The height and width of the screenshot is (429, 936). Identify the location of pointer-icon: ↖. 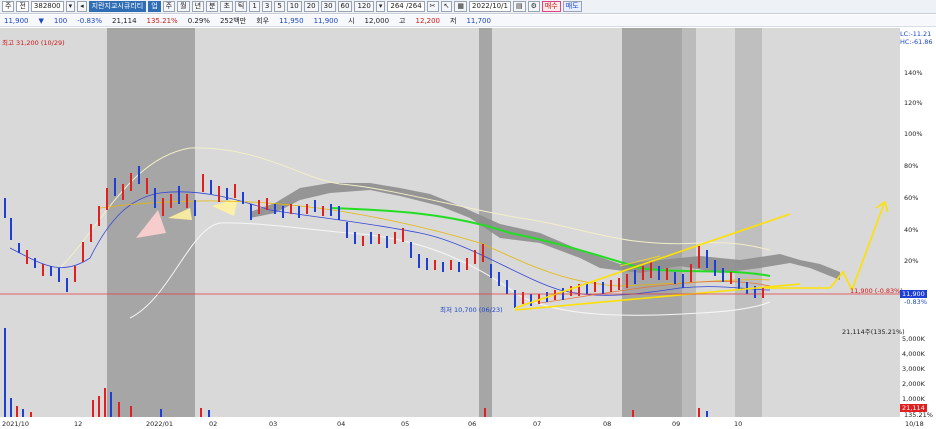
(446, 6).